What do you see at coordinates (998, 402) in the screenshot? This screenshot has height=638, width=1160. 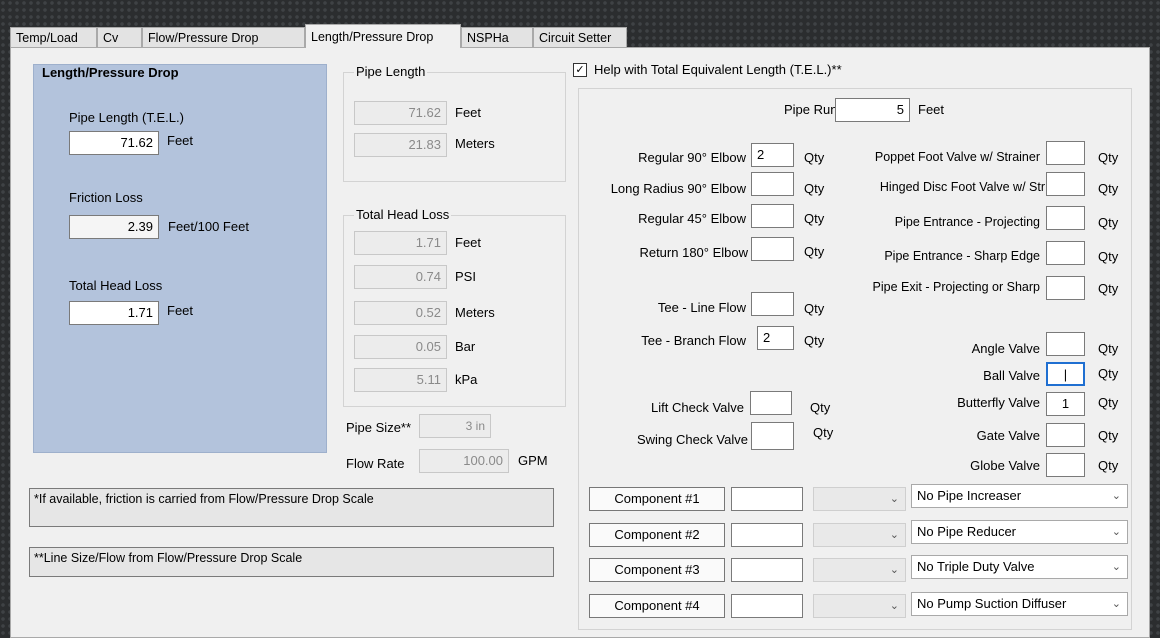 I see `fitting-butterfly-valve-label: Butterfly Valve` at bounding box center [998, 402].